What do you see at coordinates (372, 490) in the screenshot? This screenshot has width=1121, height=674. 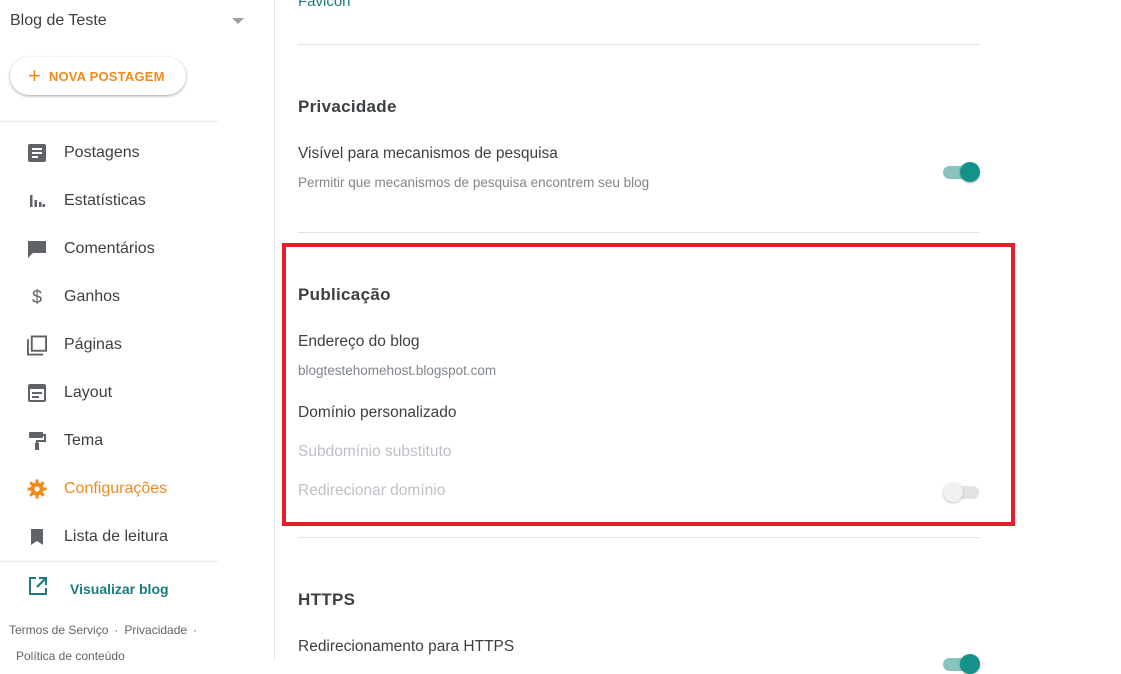 I see `redirect-domain-label: Redirecionar domínio` at bounding box center [372, 490].